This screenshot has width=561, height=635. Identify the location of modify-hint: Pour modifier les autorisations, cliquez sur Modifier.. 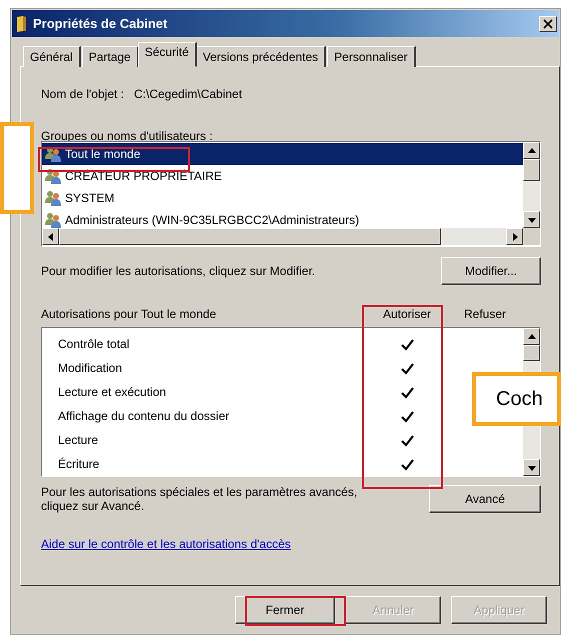
(178, 271).